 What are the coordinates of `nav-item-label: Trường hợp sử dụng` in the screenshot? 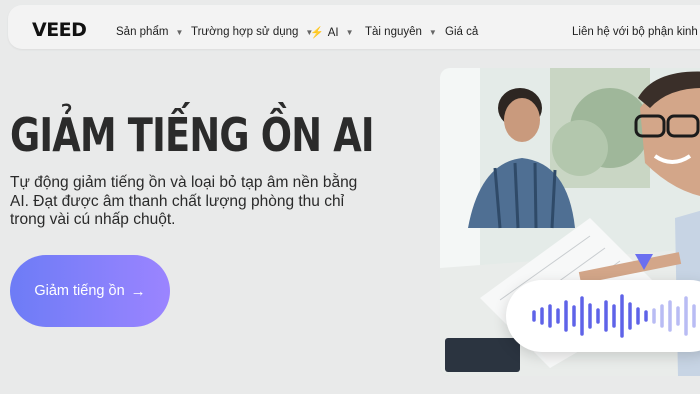 It's located at (245, 32).